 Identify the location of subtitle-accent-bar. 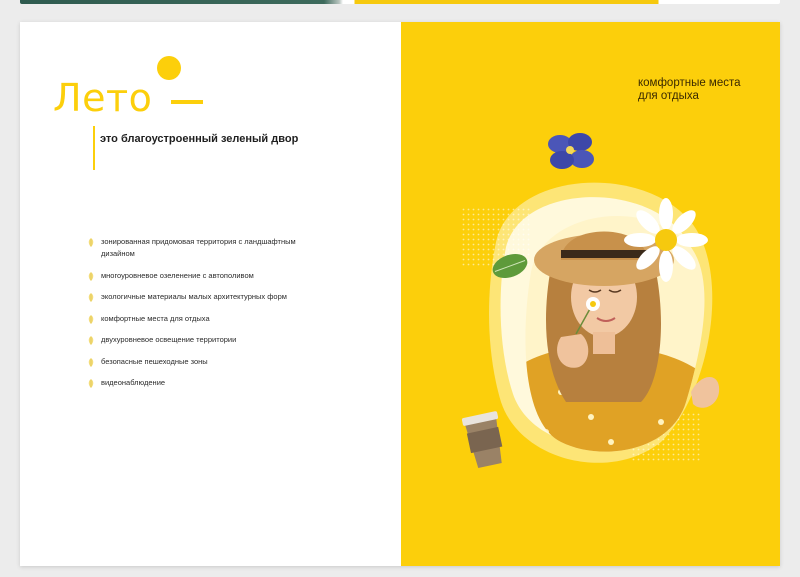
(94, 148).